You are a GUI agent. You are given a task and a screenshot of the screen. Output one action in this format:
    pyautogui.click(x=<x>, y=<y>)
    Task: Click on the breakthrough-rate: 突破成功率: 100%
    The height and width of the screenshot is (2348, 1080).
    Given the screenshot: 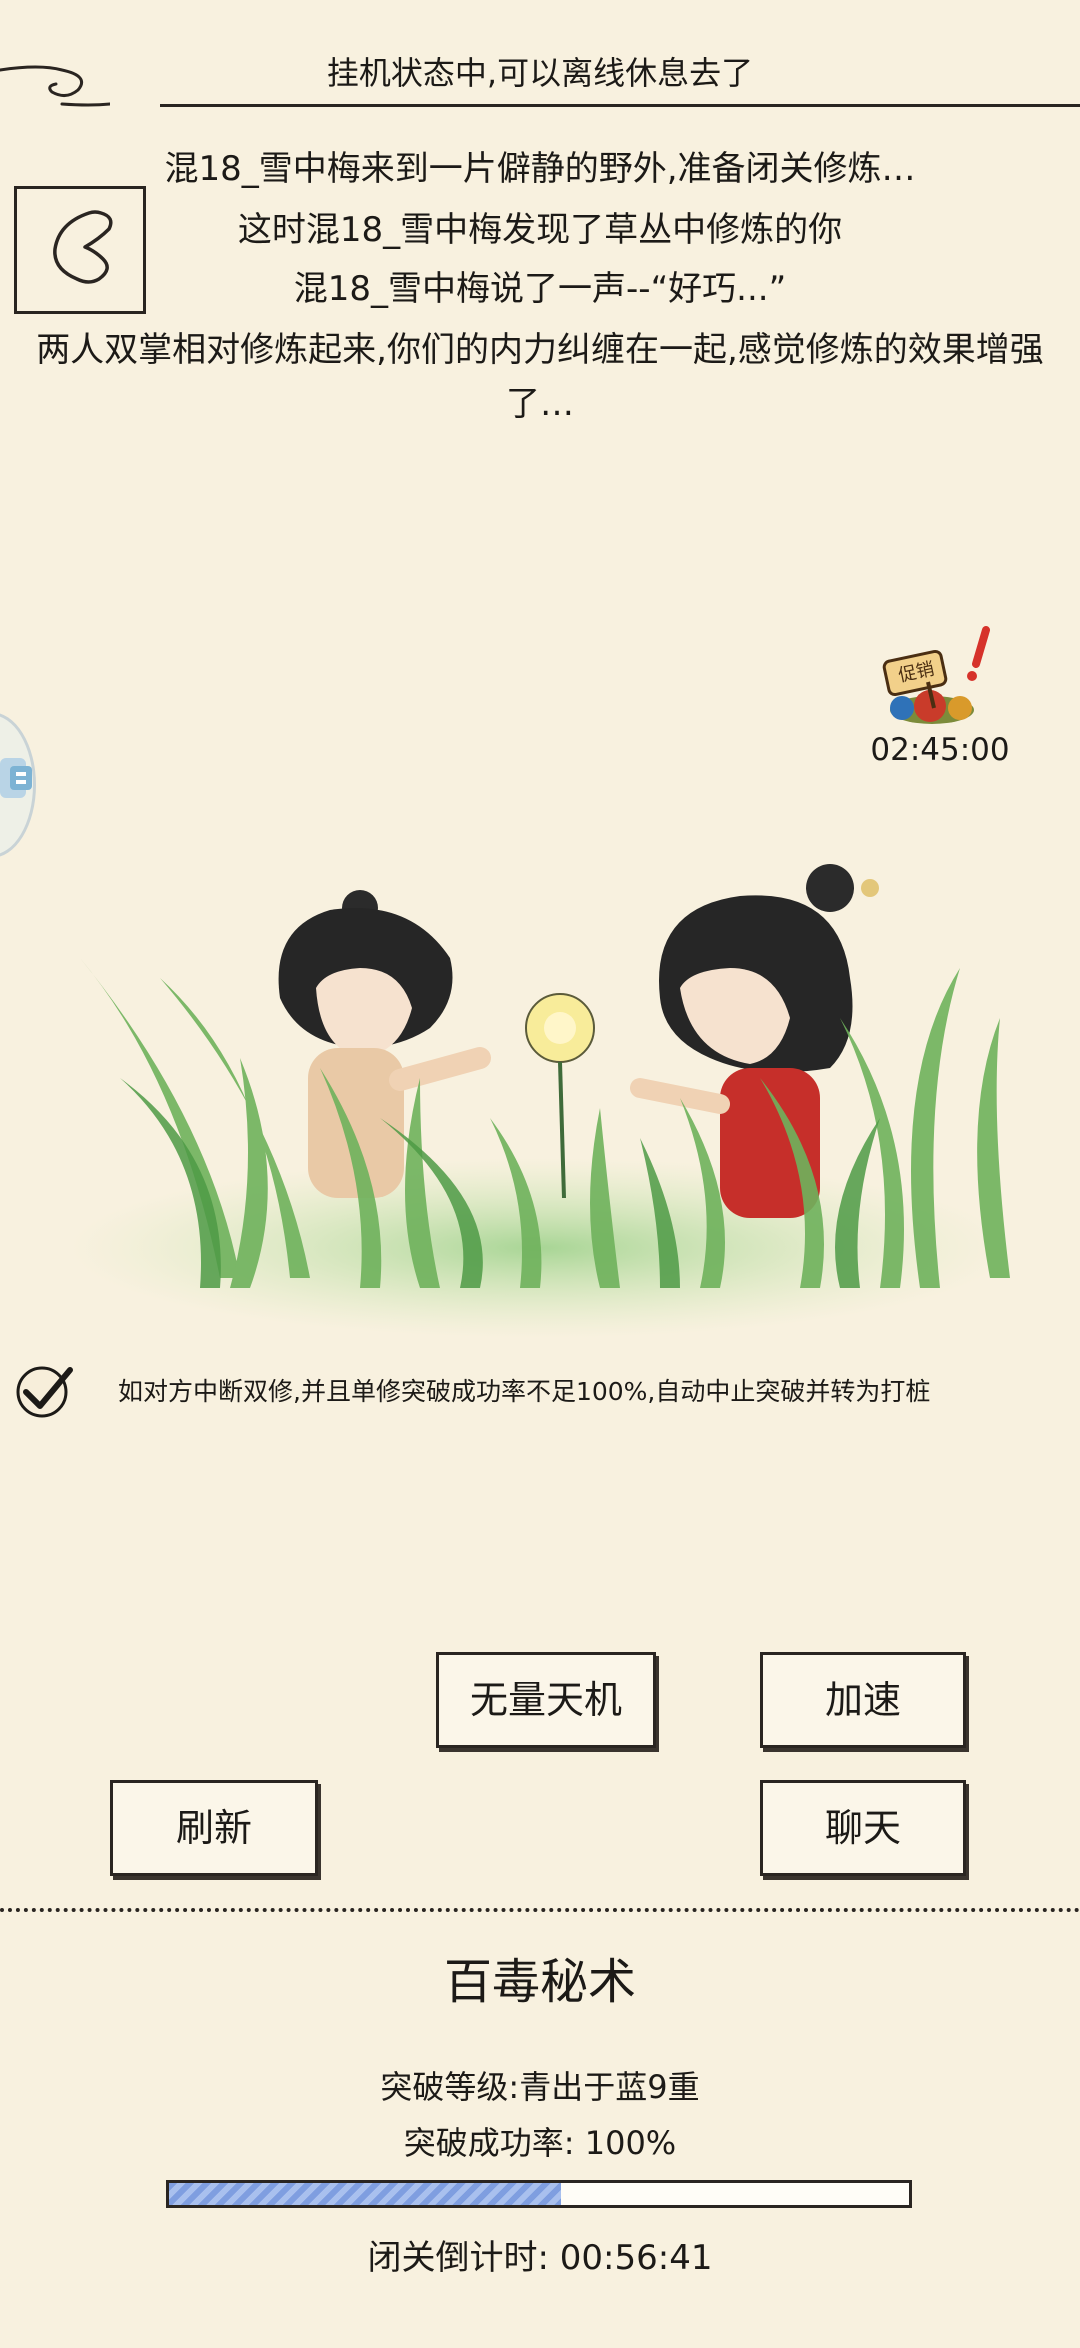 What is the action you would take?
    pyautogui.click(x=540, y=2143)
    